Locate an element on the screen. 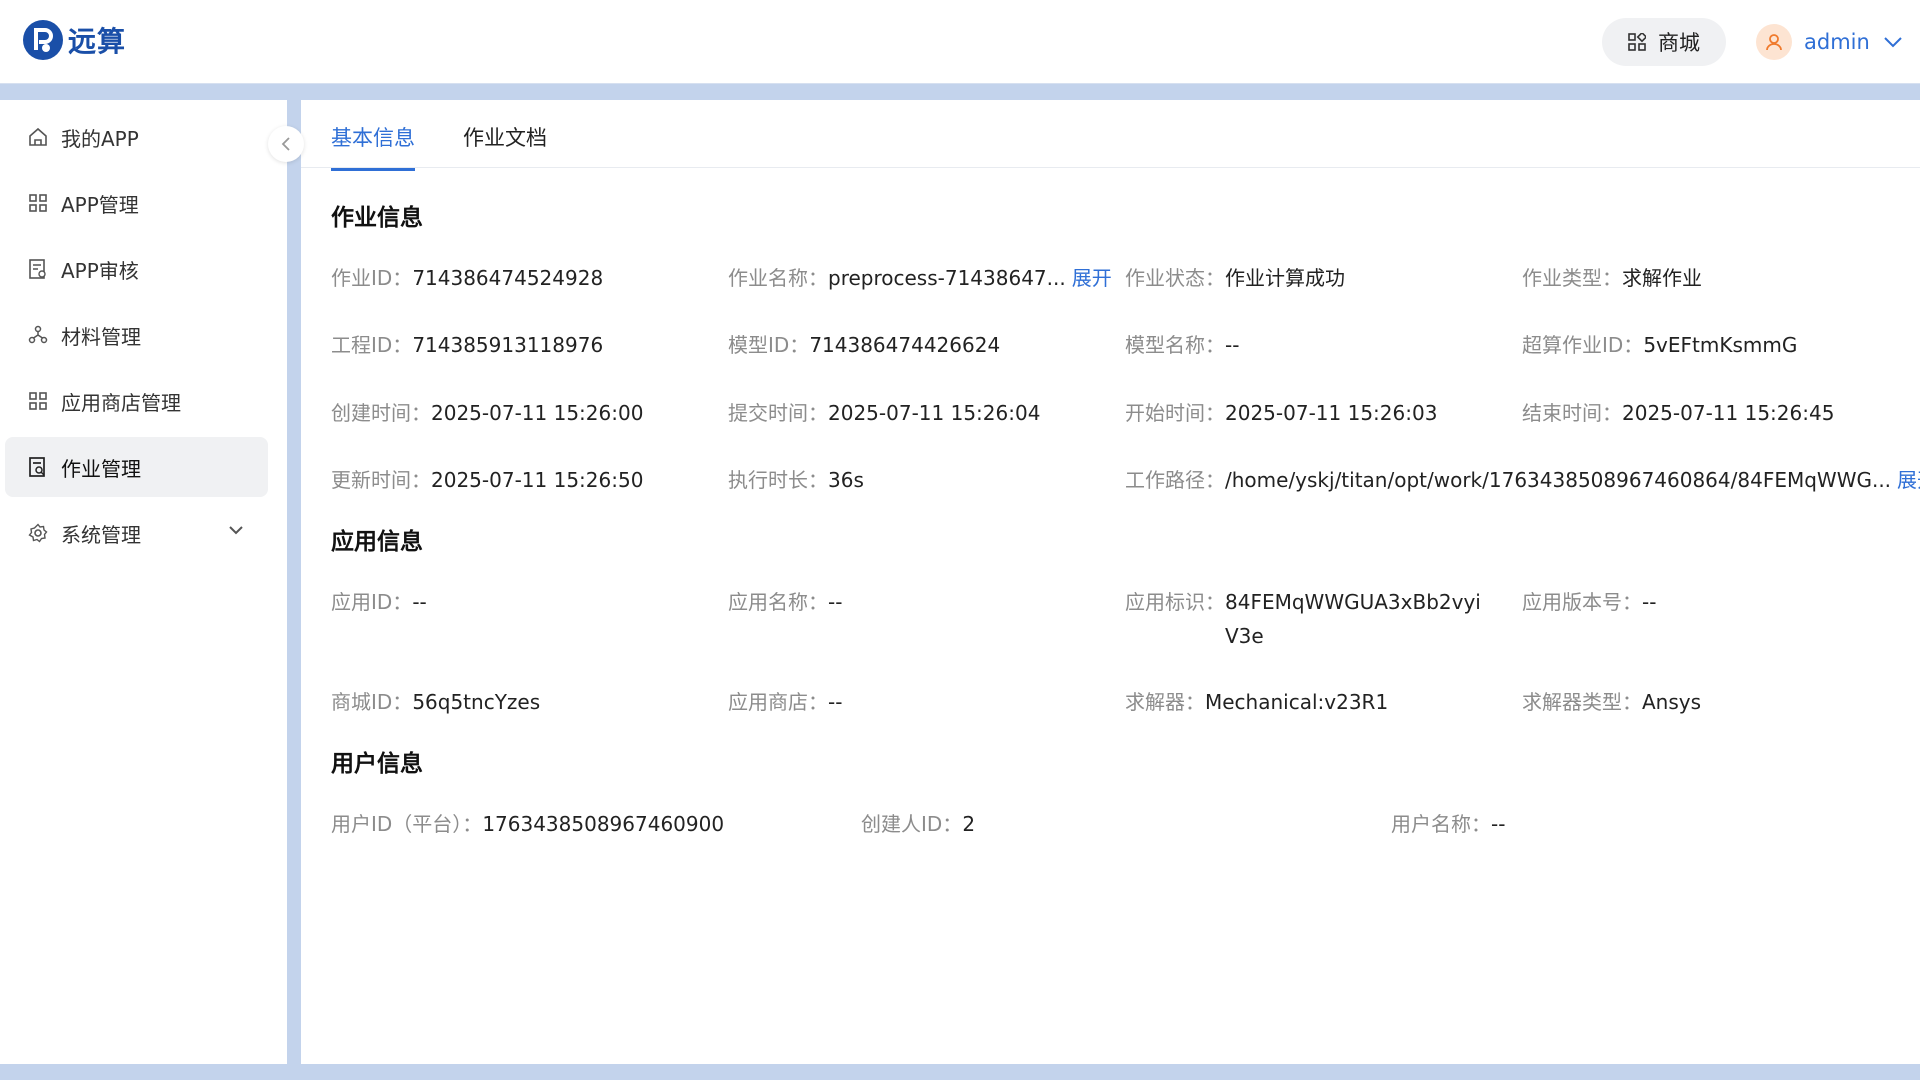 The height and width of the screenshot is (1080, 1920). field-app-name: 应用名称： -- is located at coordinates (785, 602).